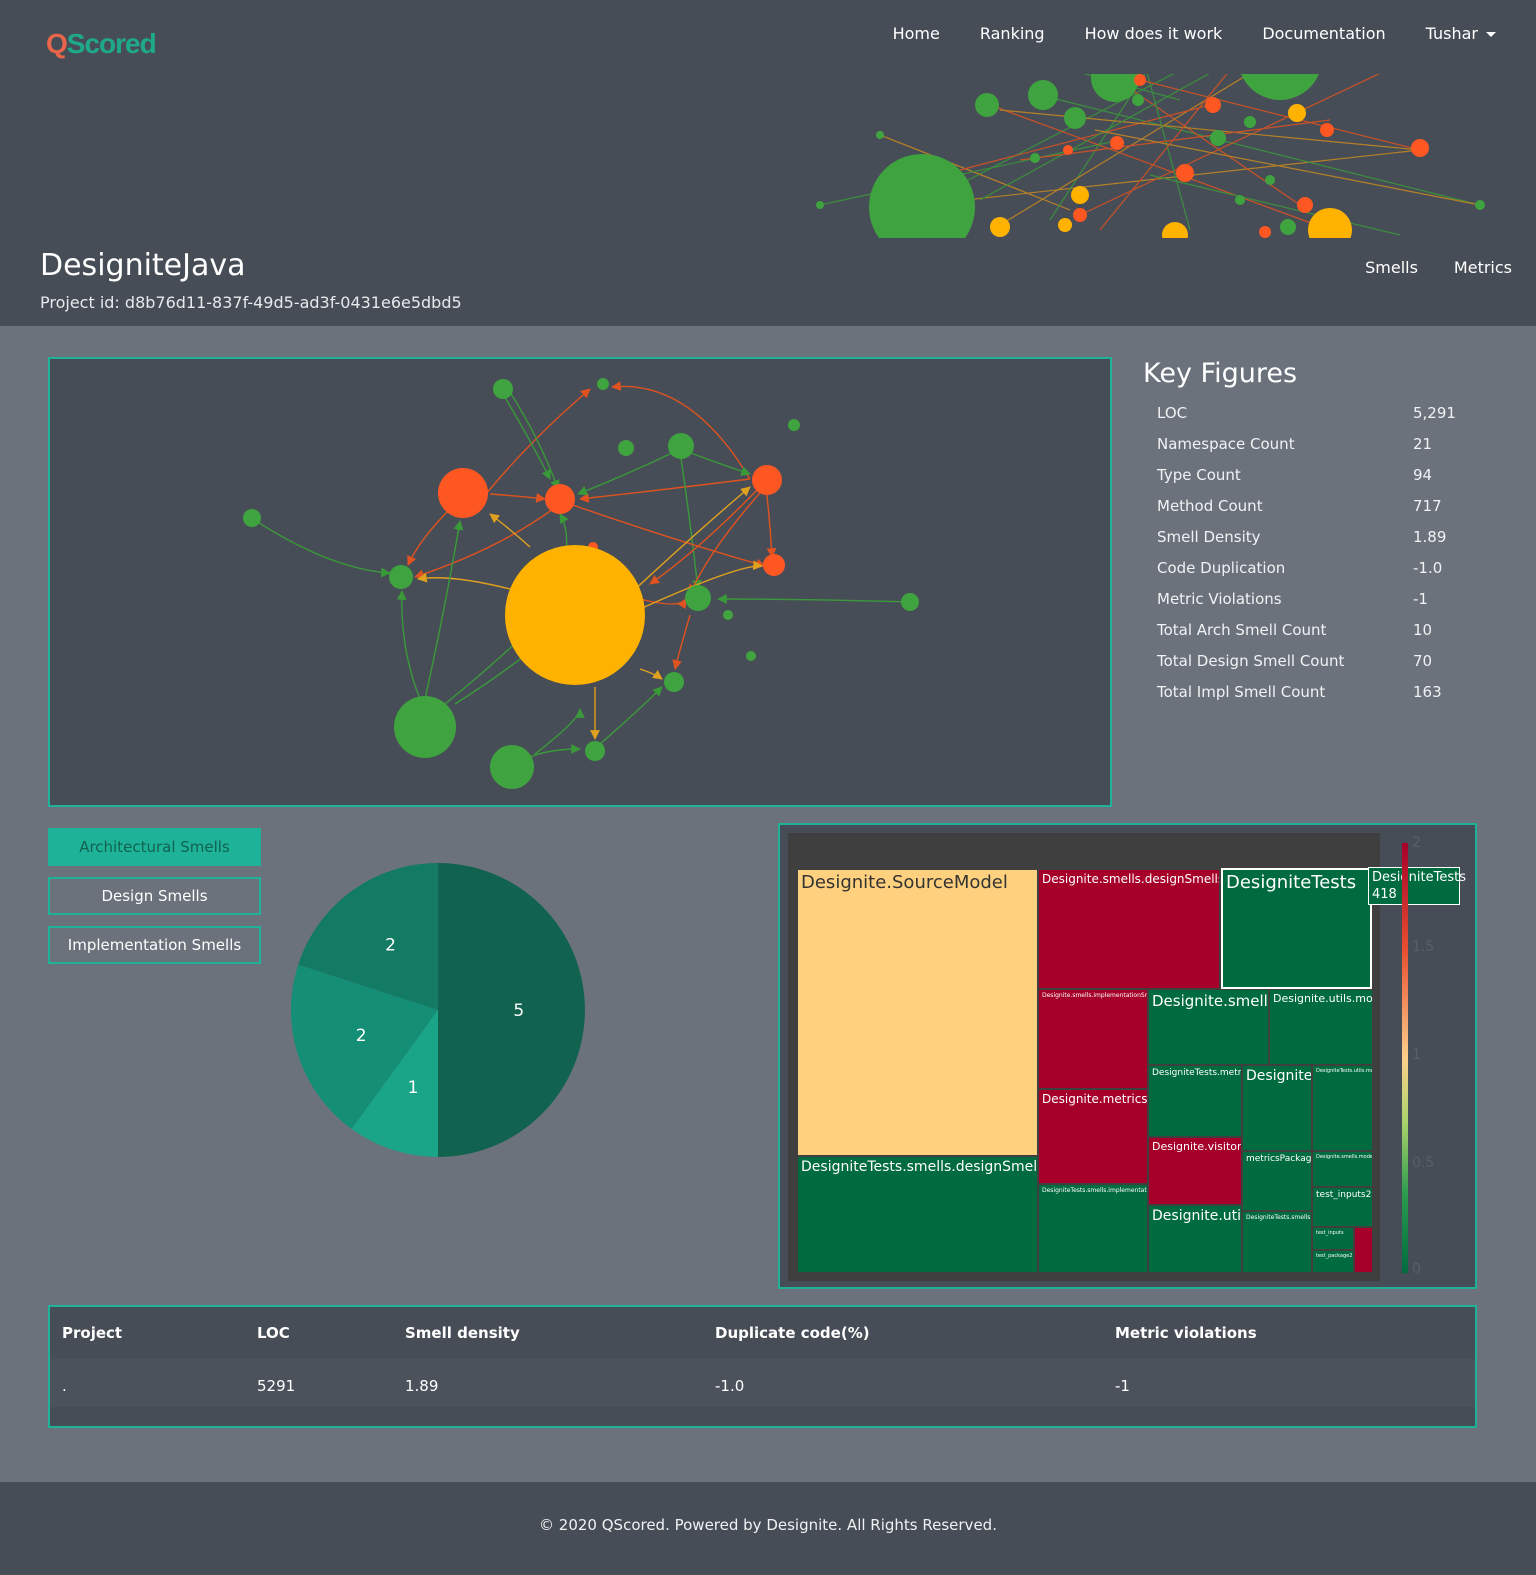  I want to click on key-figure-label: Total Design Smell Count, so click(1251, 660).